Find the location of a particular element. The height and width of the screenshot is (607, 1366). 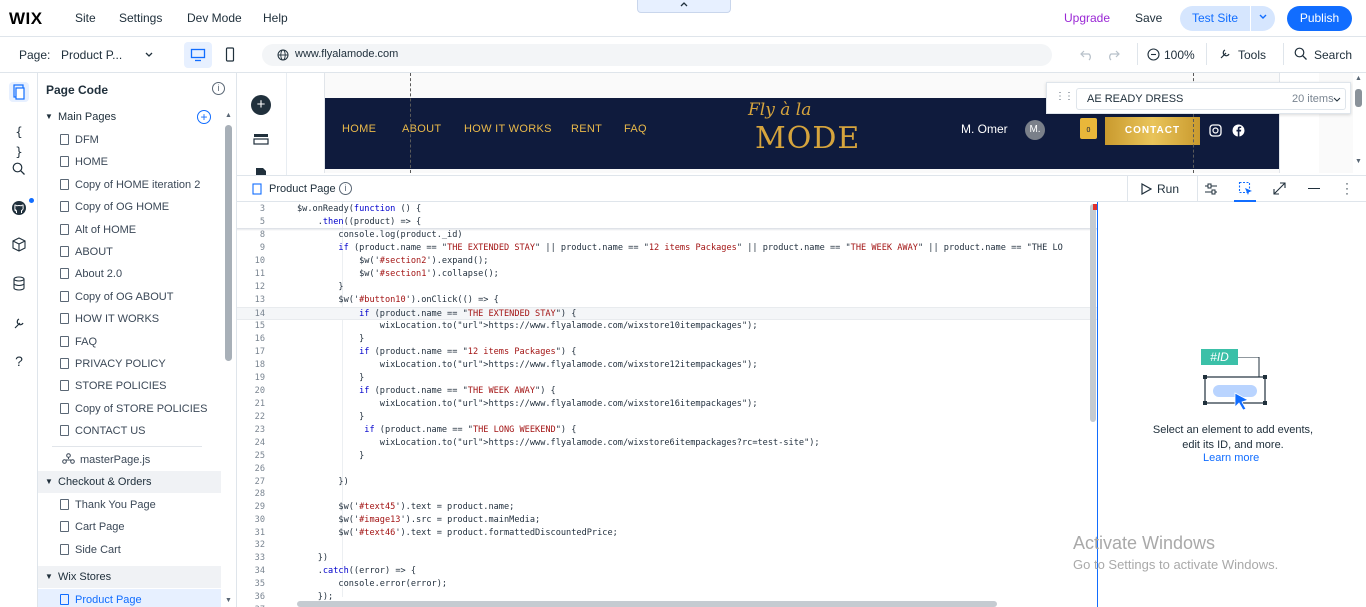

code-line: 34 .catch((error) => { is located at coordinates (667, 571).